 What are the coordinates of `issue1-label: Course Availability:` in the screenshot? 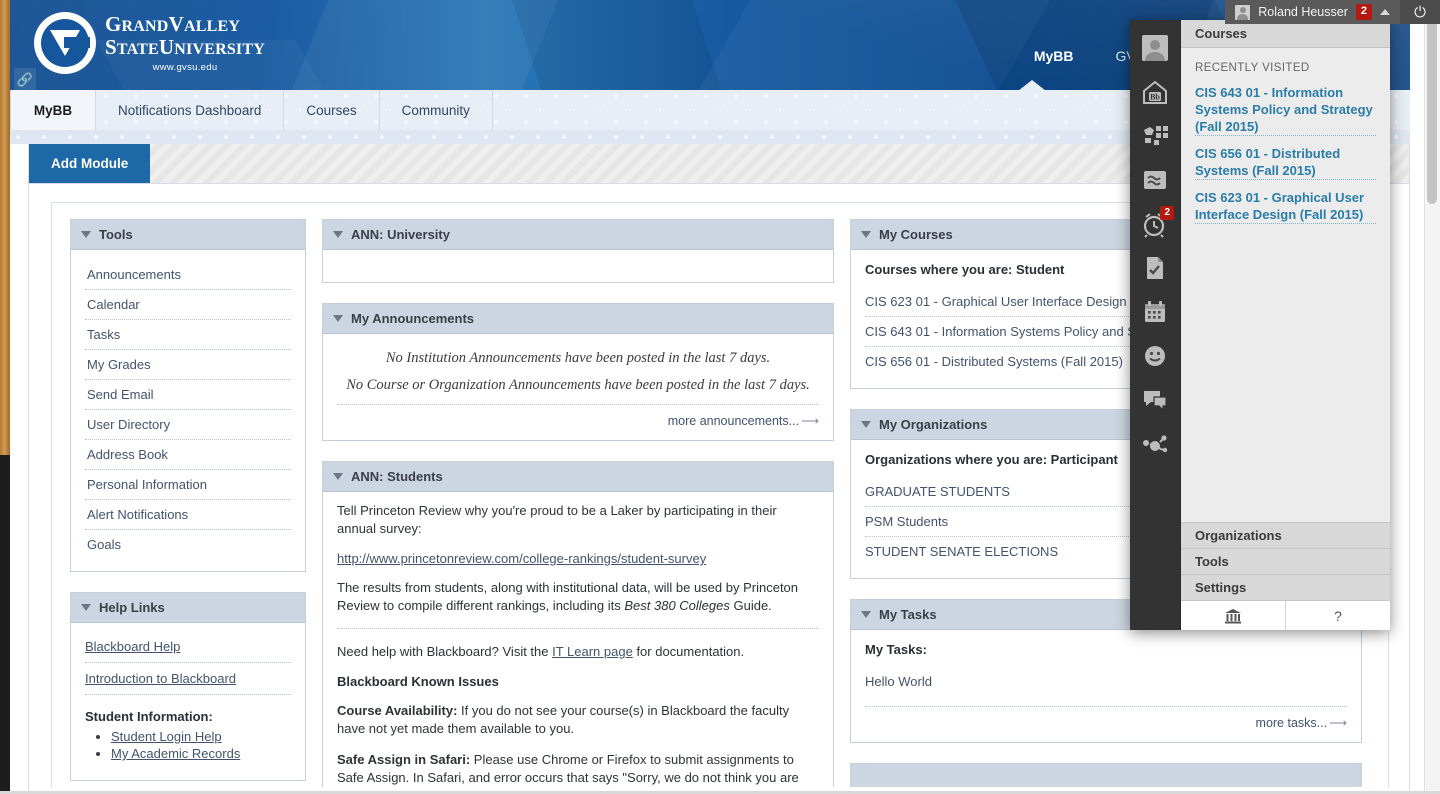 It's located at (397, 710).